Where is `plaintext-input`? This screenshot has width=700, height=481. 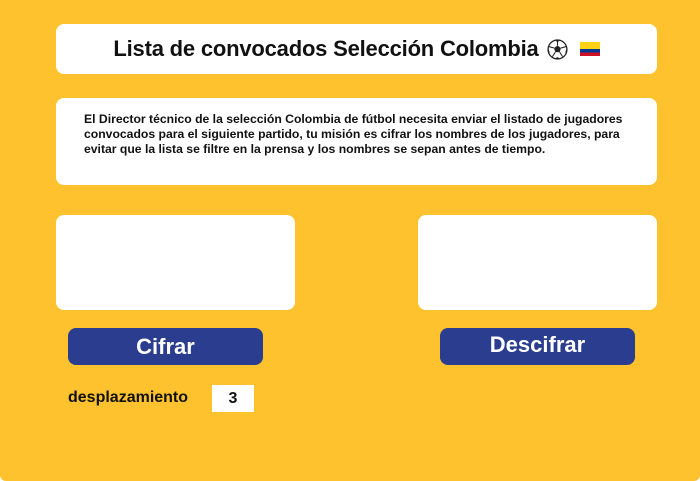
plaintext-input is located at coordinates (175, 262).